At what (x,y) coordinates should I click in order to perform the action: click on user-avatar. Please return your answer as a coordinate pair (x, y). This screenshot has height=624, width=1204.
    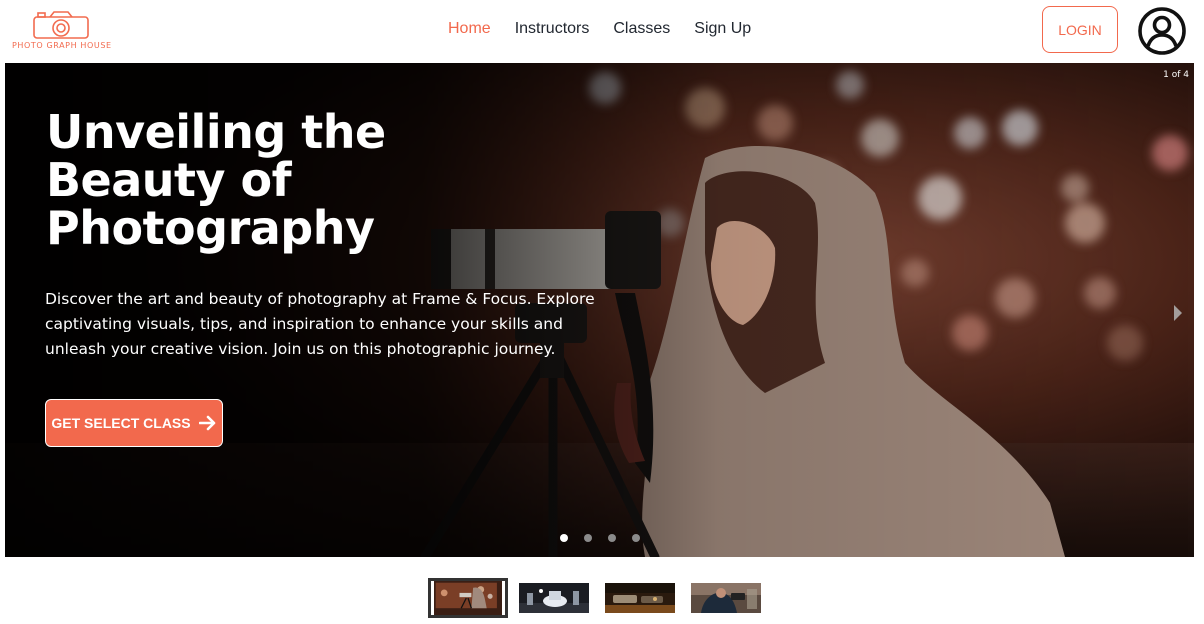
    Looking at the image, I should click on (1162, 31).